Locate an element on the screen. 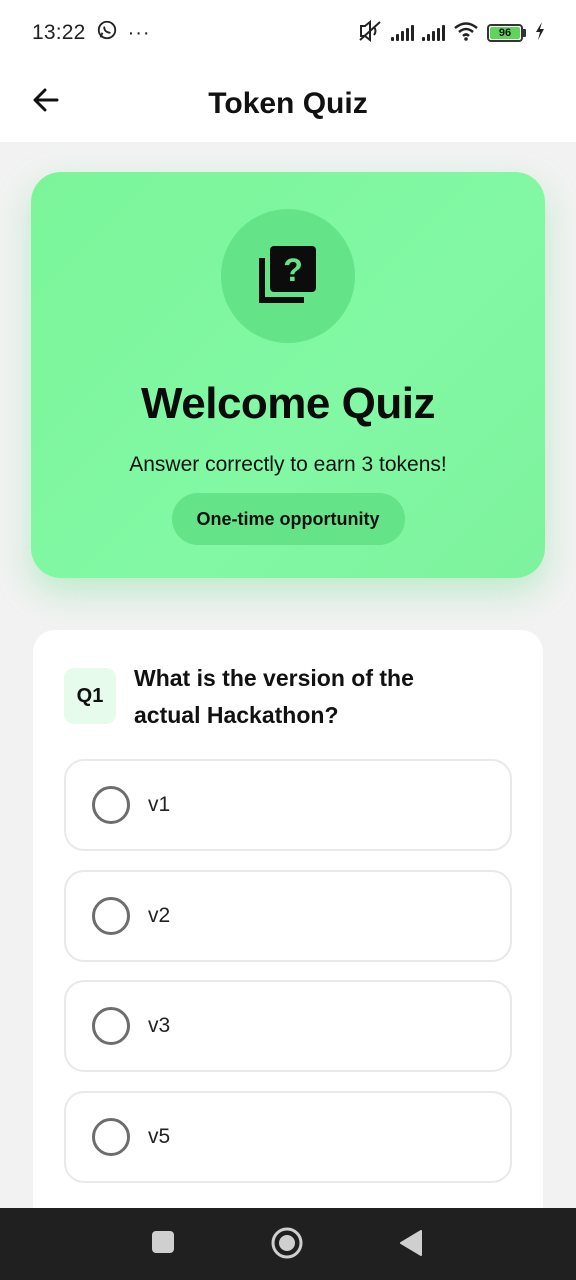 The width and height of the screenshot is (576, 1280). status-right: 96 is located at coordinates (451, 33).